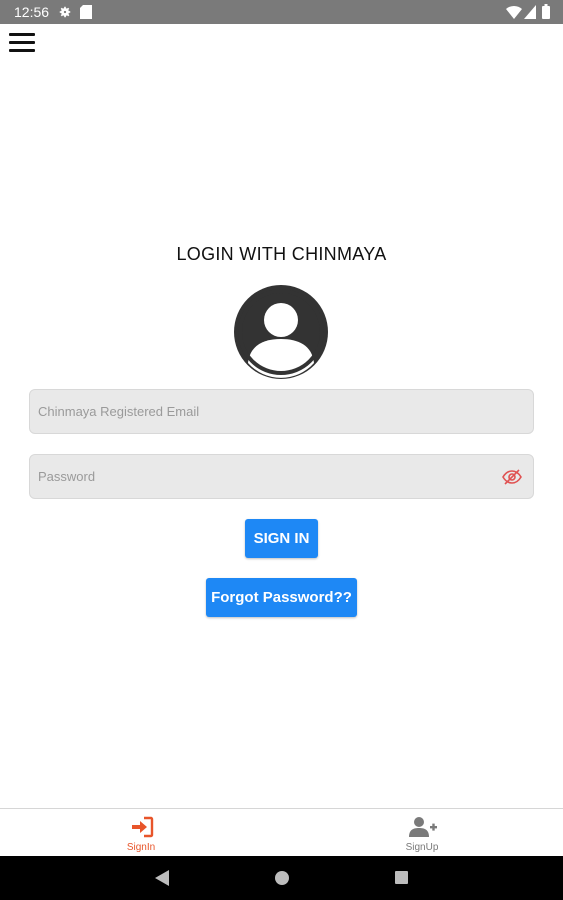 This screenshot has height=900, width=563. I want to click on password-input, so click(281, 476).